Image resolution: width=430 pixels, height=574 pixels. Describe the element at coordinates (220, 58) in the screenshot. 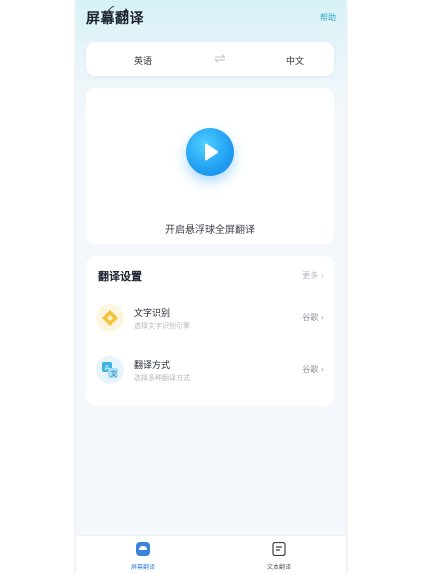

I see `swap-arrows-icon` at that location.